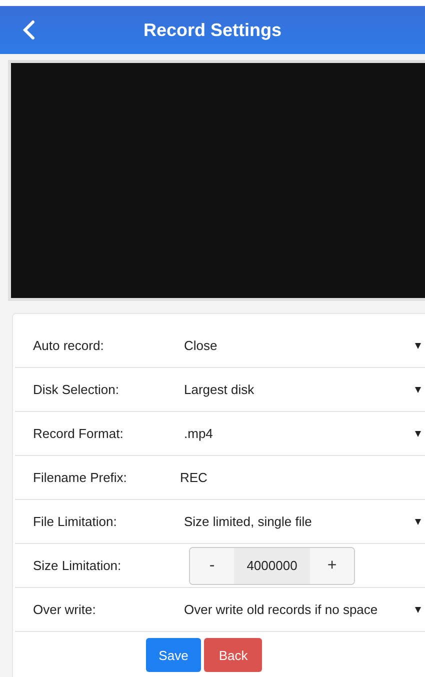  Describe the element at coordinates (77, 565) in the screenshot. I see `setting-label: Size Limitation:` at that location.